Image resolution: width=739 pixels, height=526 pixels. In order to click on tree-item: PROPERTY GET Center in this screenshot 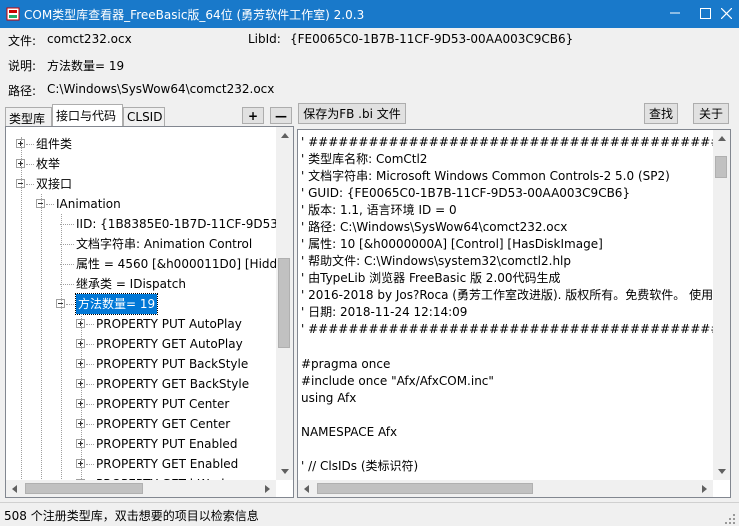, I will do `click(140, 424)`.